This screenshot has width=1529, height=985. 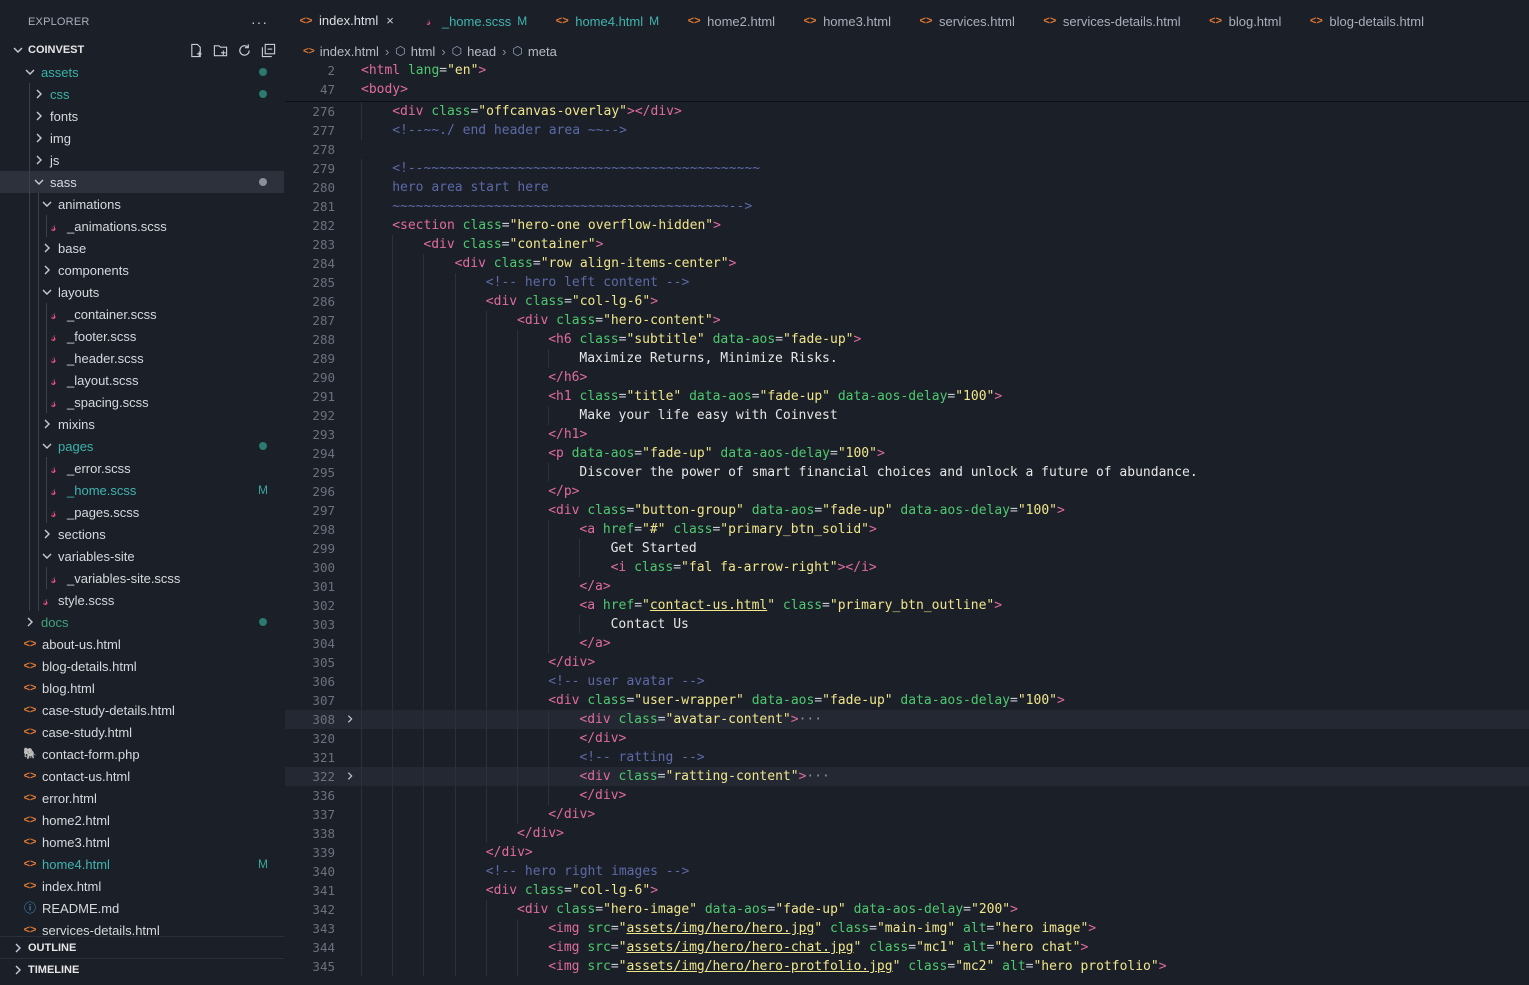 I want to click on code-line: 339 </div>, so click(x=907, y=852).